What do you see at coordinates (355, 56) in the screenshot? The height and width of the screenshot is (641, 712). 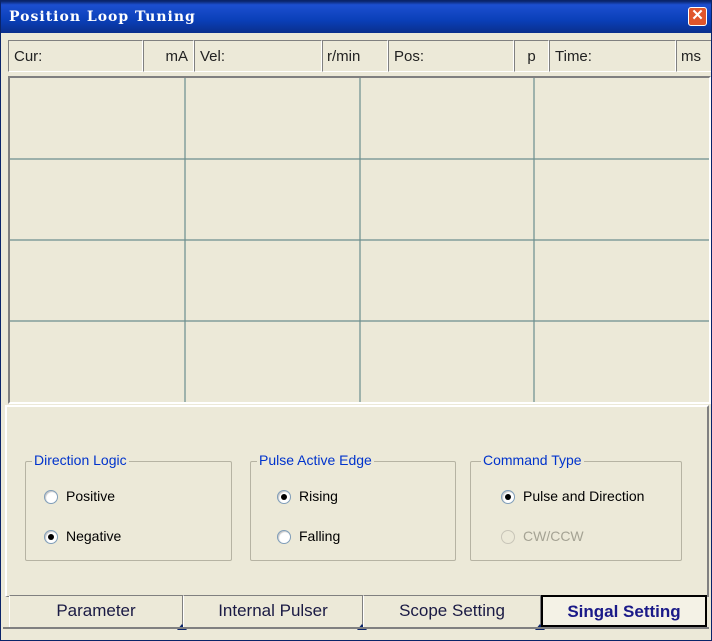 I see `velocity-unit: r/min` at bounding box center [355, 56].